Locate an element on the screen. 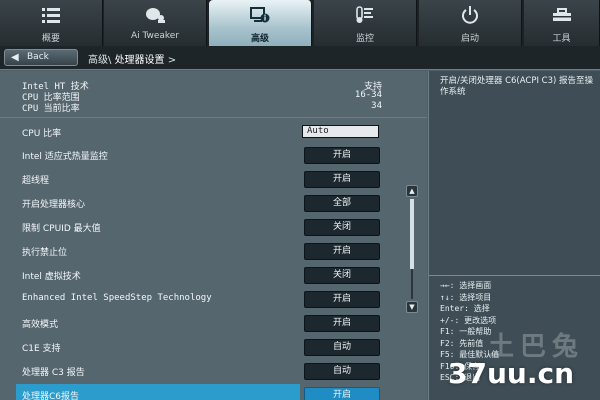  tab-label: 工具 is located at coordinates (561, 39).